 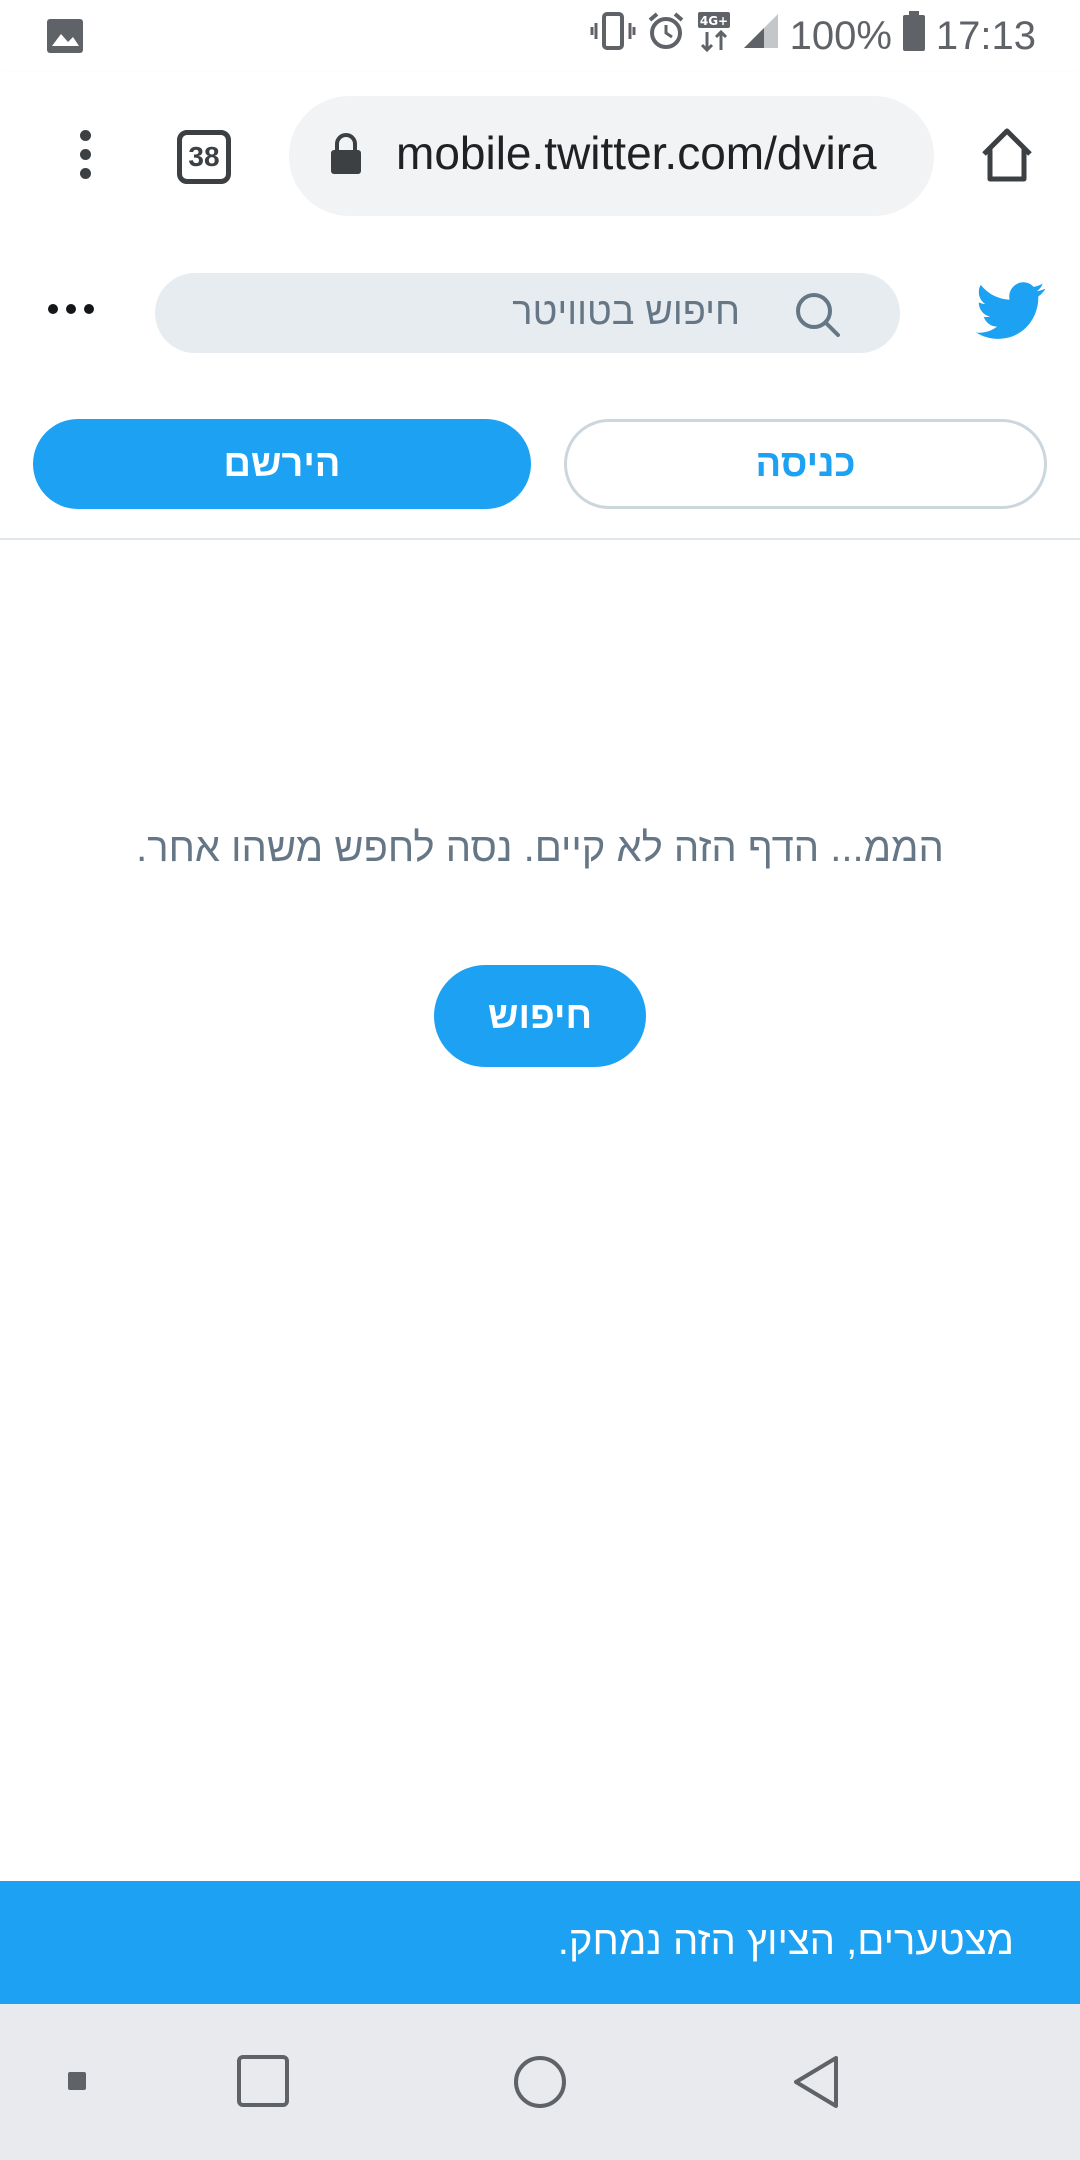 What do you see at coordinates (785, 1941) in the screenshot?
I see `toast-message: מצטערים, הציוץ הזה נמחק.` at bounding box center [785, 1941].